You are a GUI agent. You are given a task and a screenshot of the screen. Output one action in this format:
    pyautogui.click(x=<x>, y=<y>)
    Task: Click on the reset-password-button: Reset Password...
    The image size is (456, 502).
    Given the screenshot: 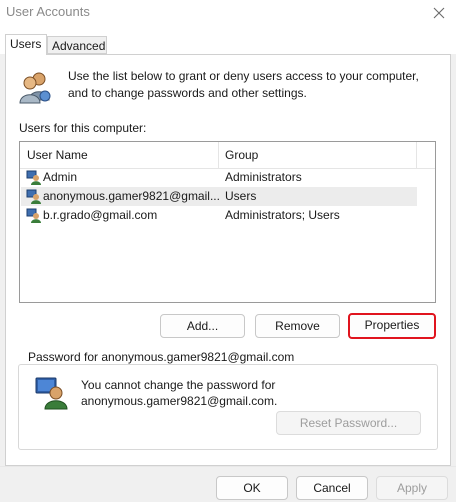 What is the action you would take?
    pyautogui.click(x=348, y=423)
    